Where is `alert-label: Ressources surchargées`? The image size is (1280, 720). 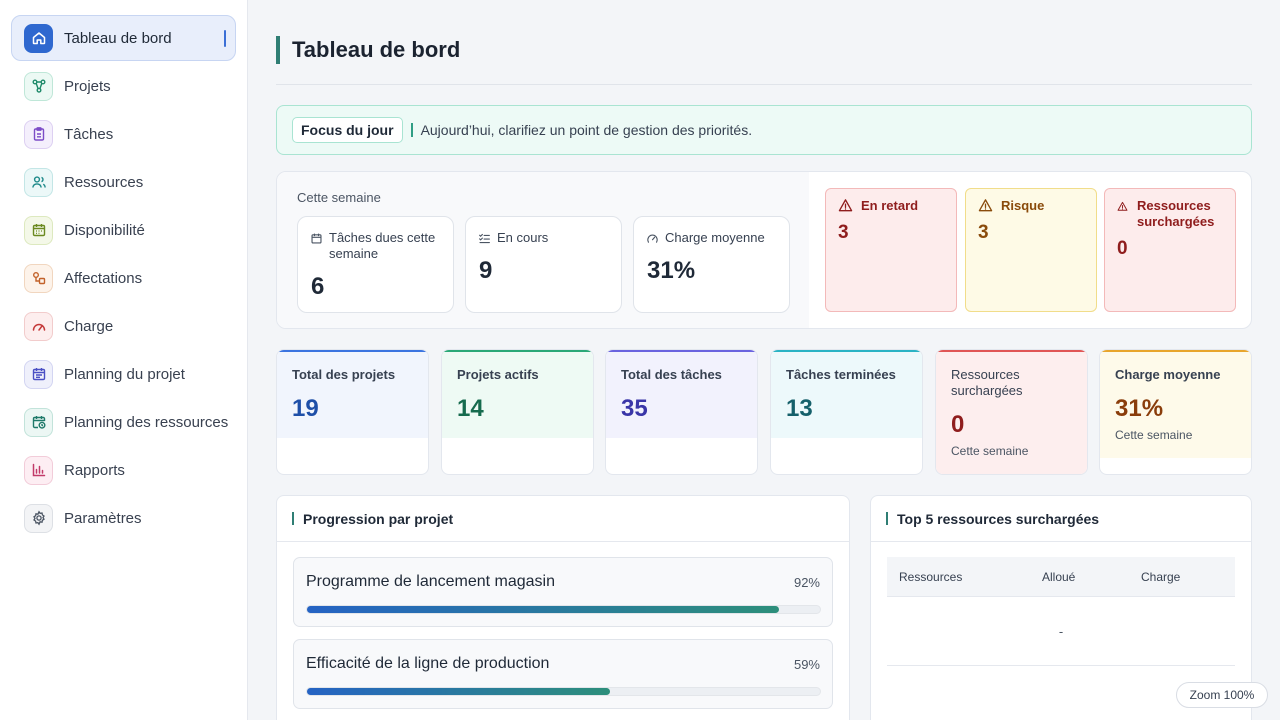
alert-label: Ressources surchargées is located at coordinates (1176, 213).